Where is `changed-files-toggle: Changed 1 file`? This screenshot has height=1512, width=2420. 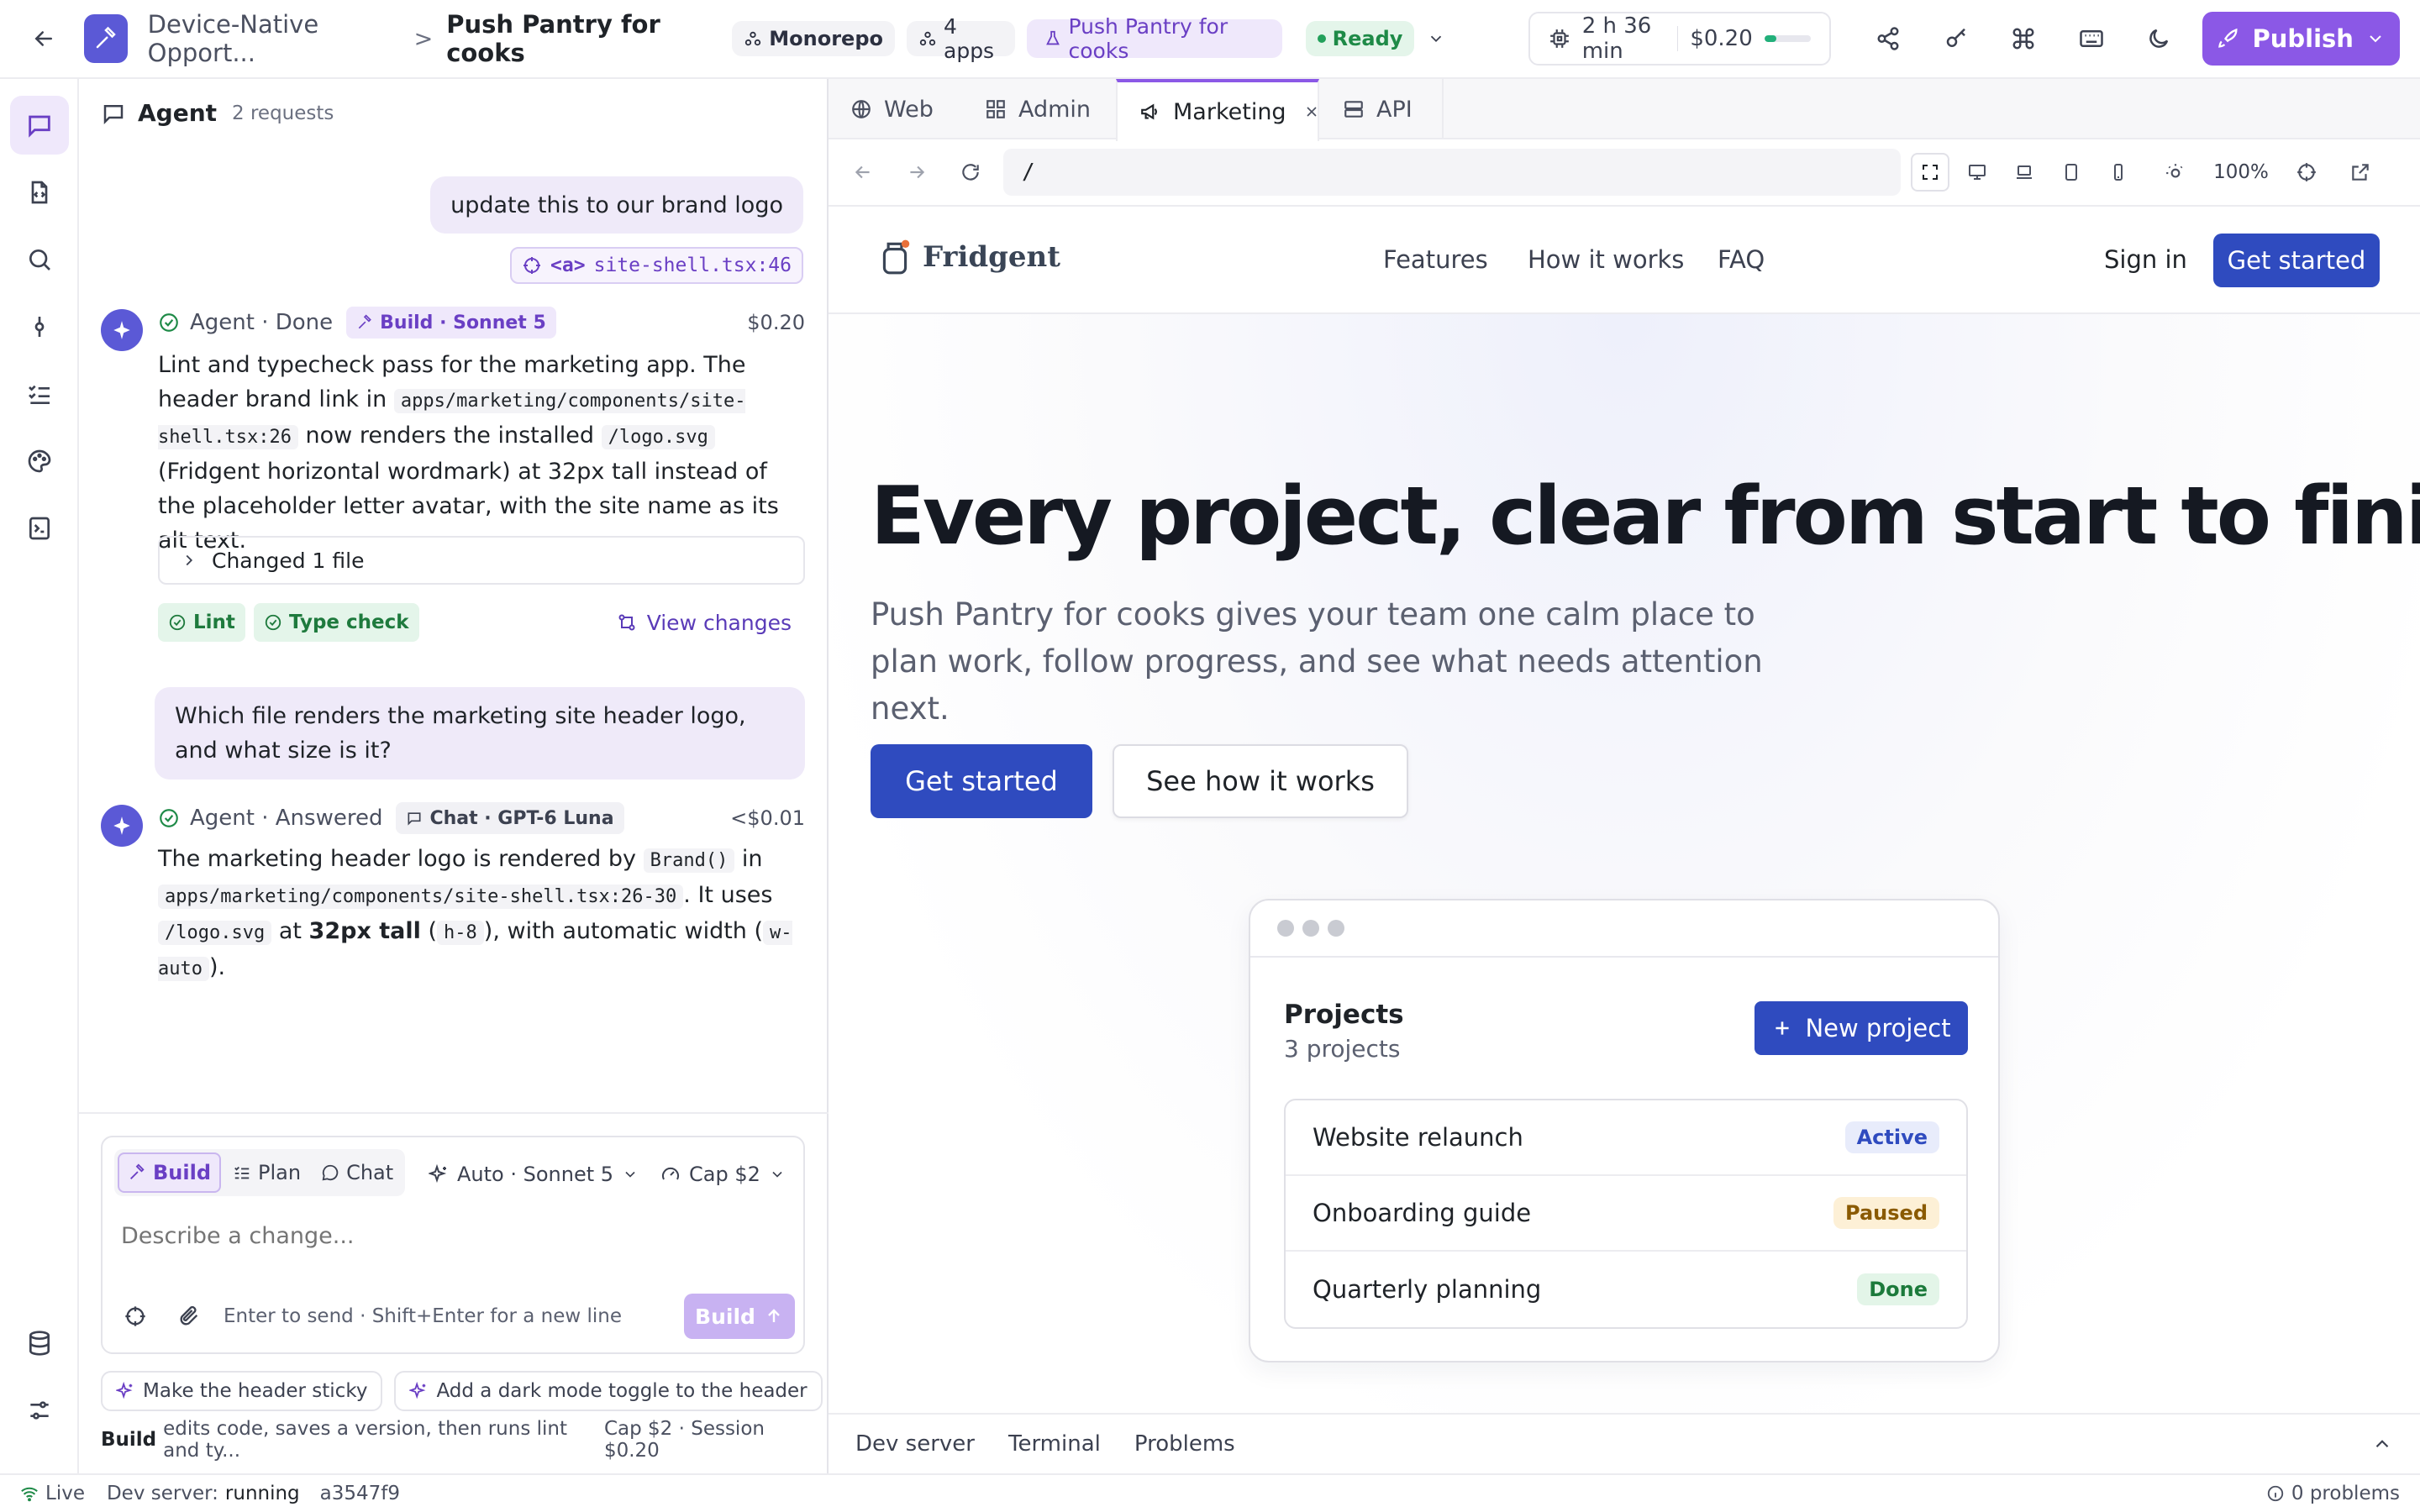 changed-files-toggle: Changed 1 file is located at coordinates (481, 560).